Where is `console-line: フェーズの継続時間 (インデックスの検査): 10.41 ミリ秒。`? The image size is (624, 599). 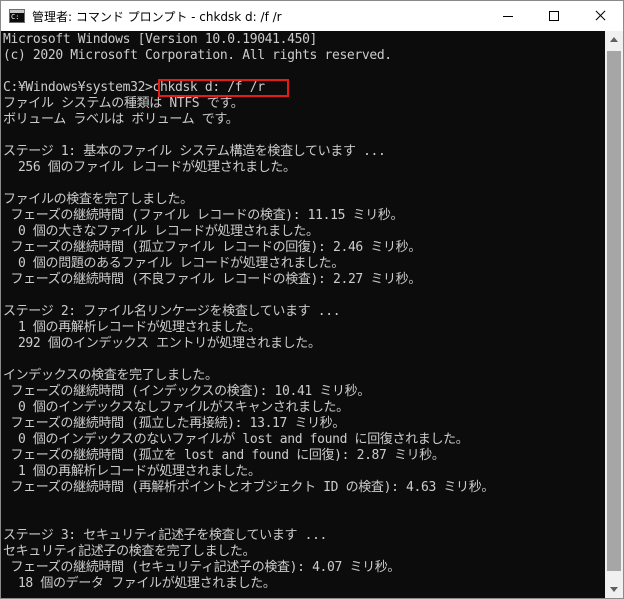
console-line: フェーズの継続時間 (インデックスの検査): 10.41 ミリ秒。 is located at coordinates (186, 391).